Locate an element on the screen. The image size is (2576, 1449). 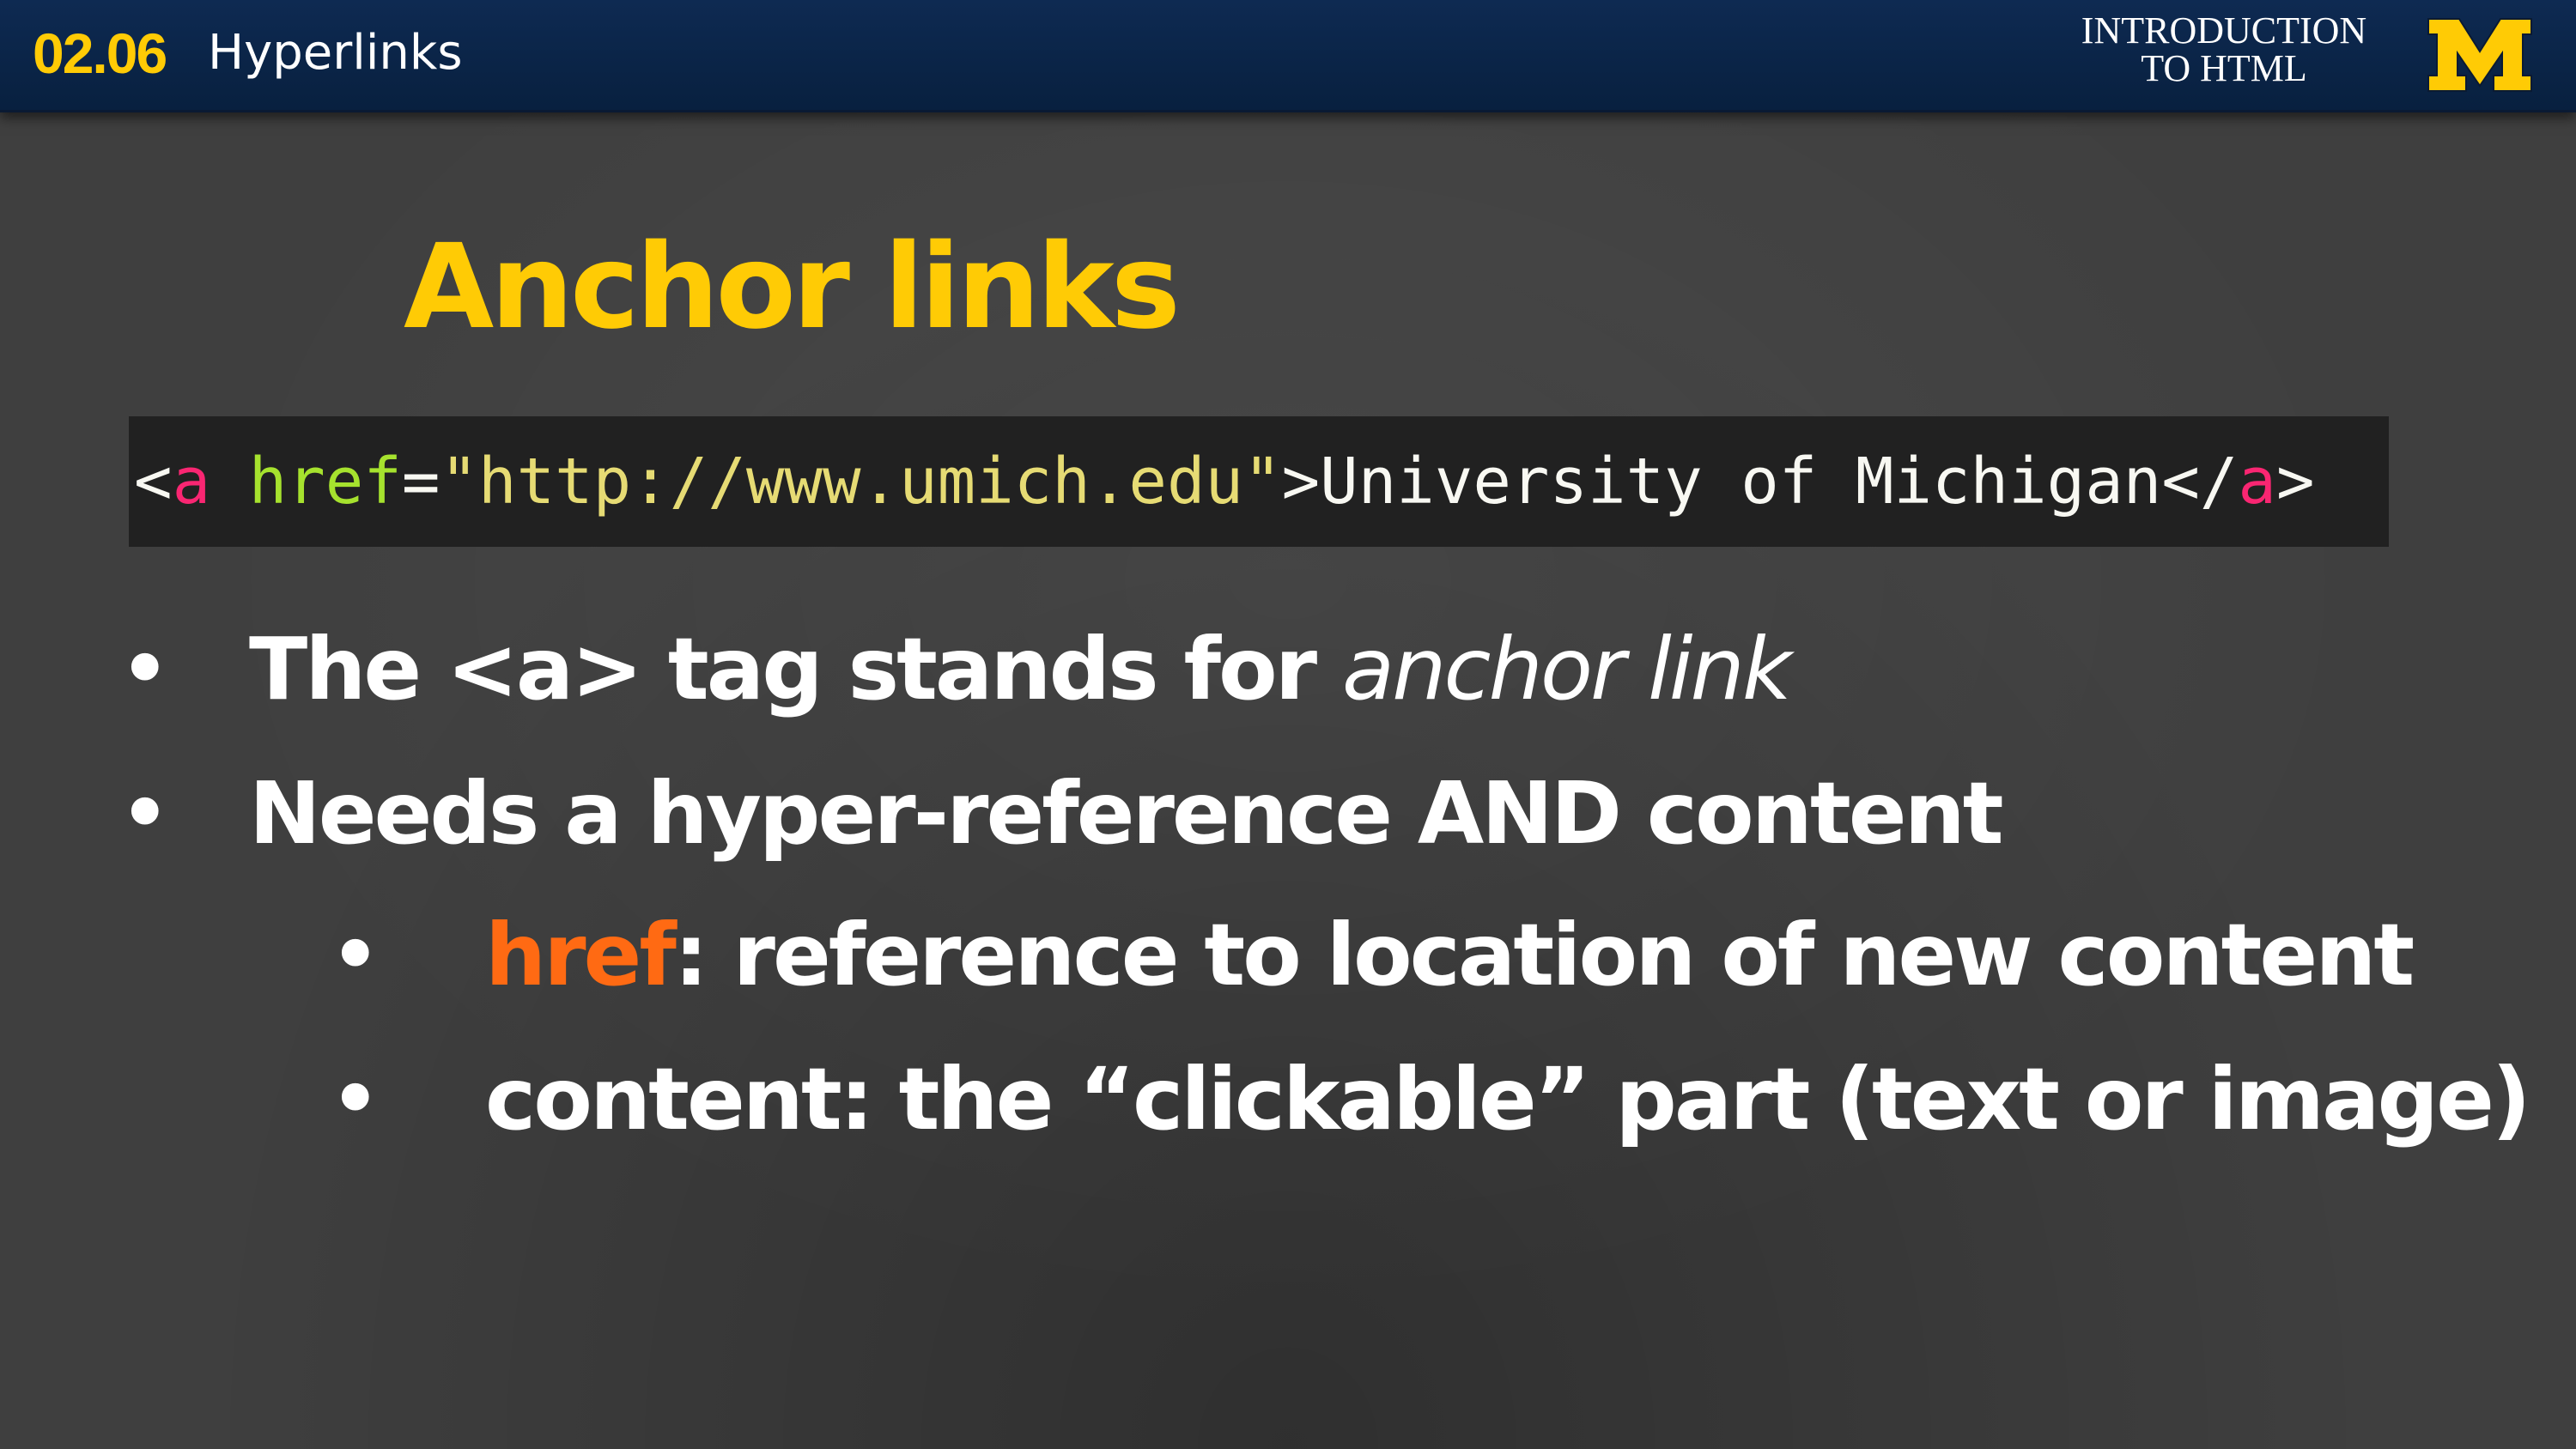
code-close-bracket: > is located at coordinates (1301, 481).